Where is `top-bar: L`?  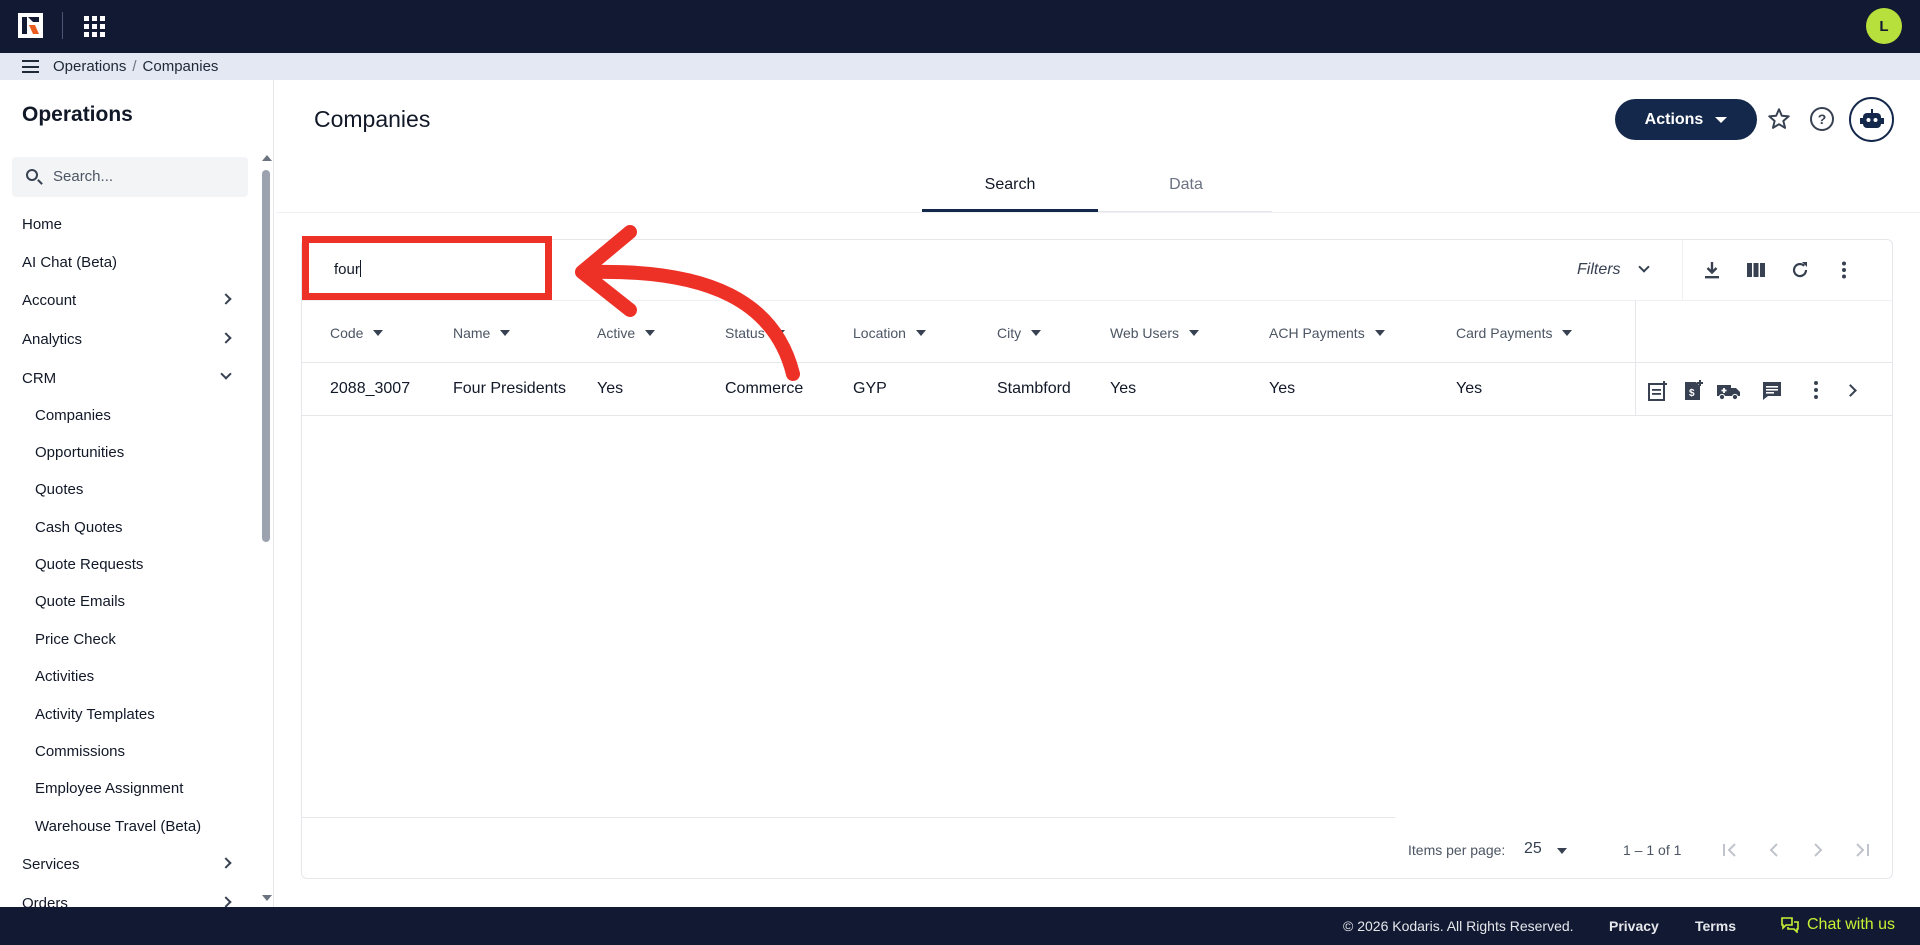 top-bar: L is located at coordinates (960, 26).